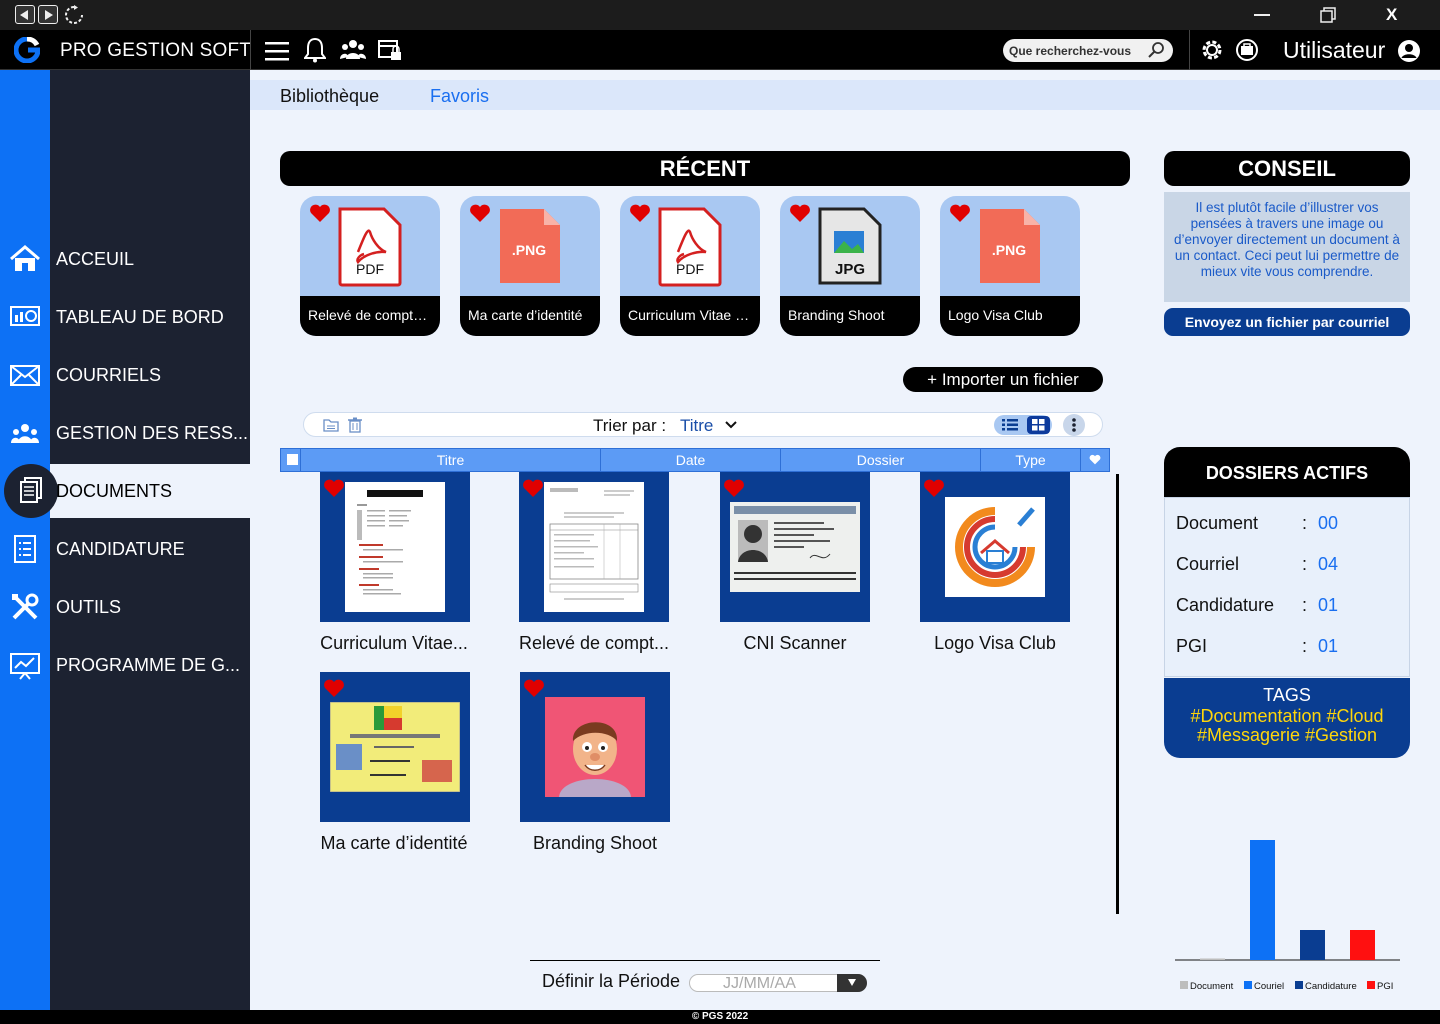  What do you see at coordinates (1038, 425) in the screenshot?
I see `grid-view-button` at bounding box center [1038, 425].